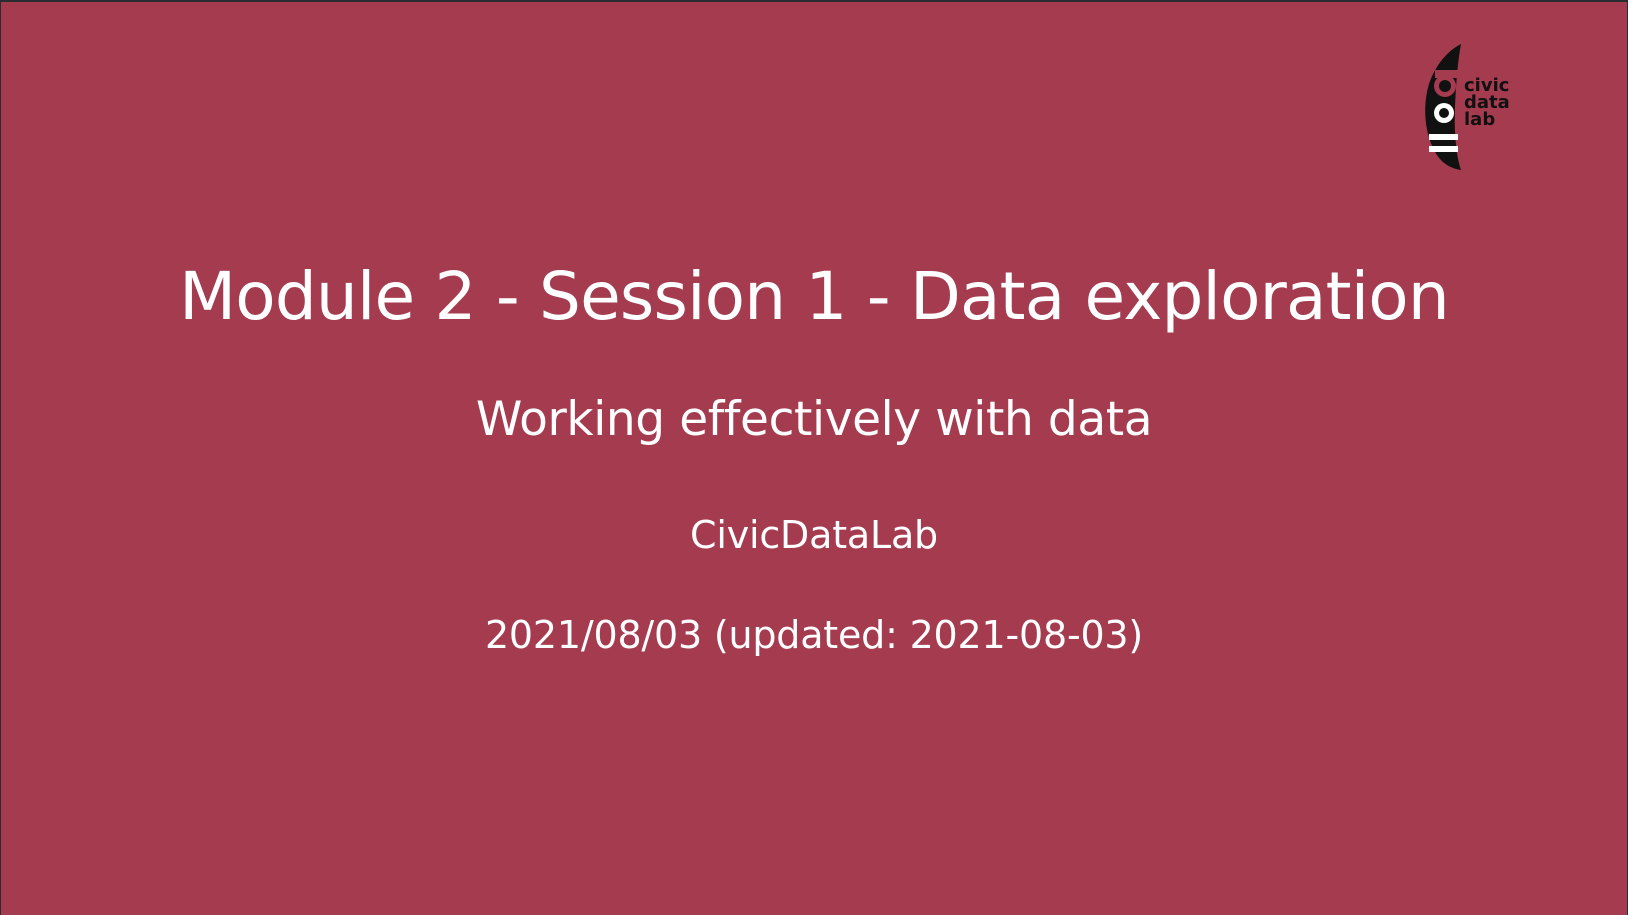 This screenshot has width=1628, height=915. Describe the element at coordinates (814, 296) in the screenshot. I see `slide-title: Module 2 - Session 1 - Data exploration` at that location.